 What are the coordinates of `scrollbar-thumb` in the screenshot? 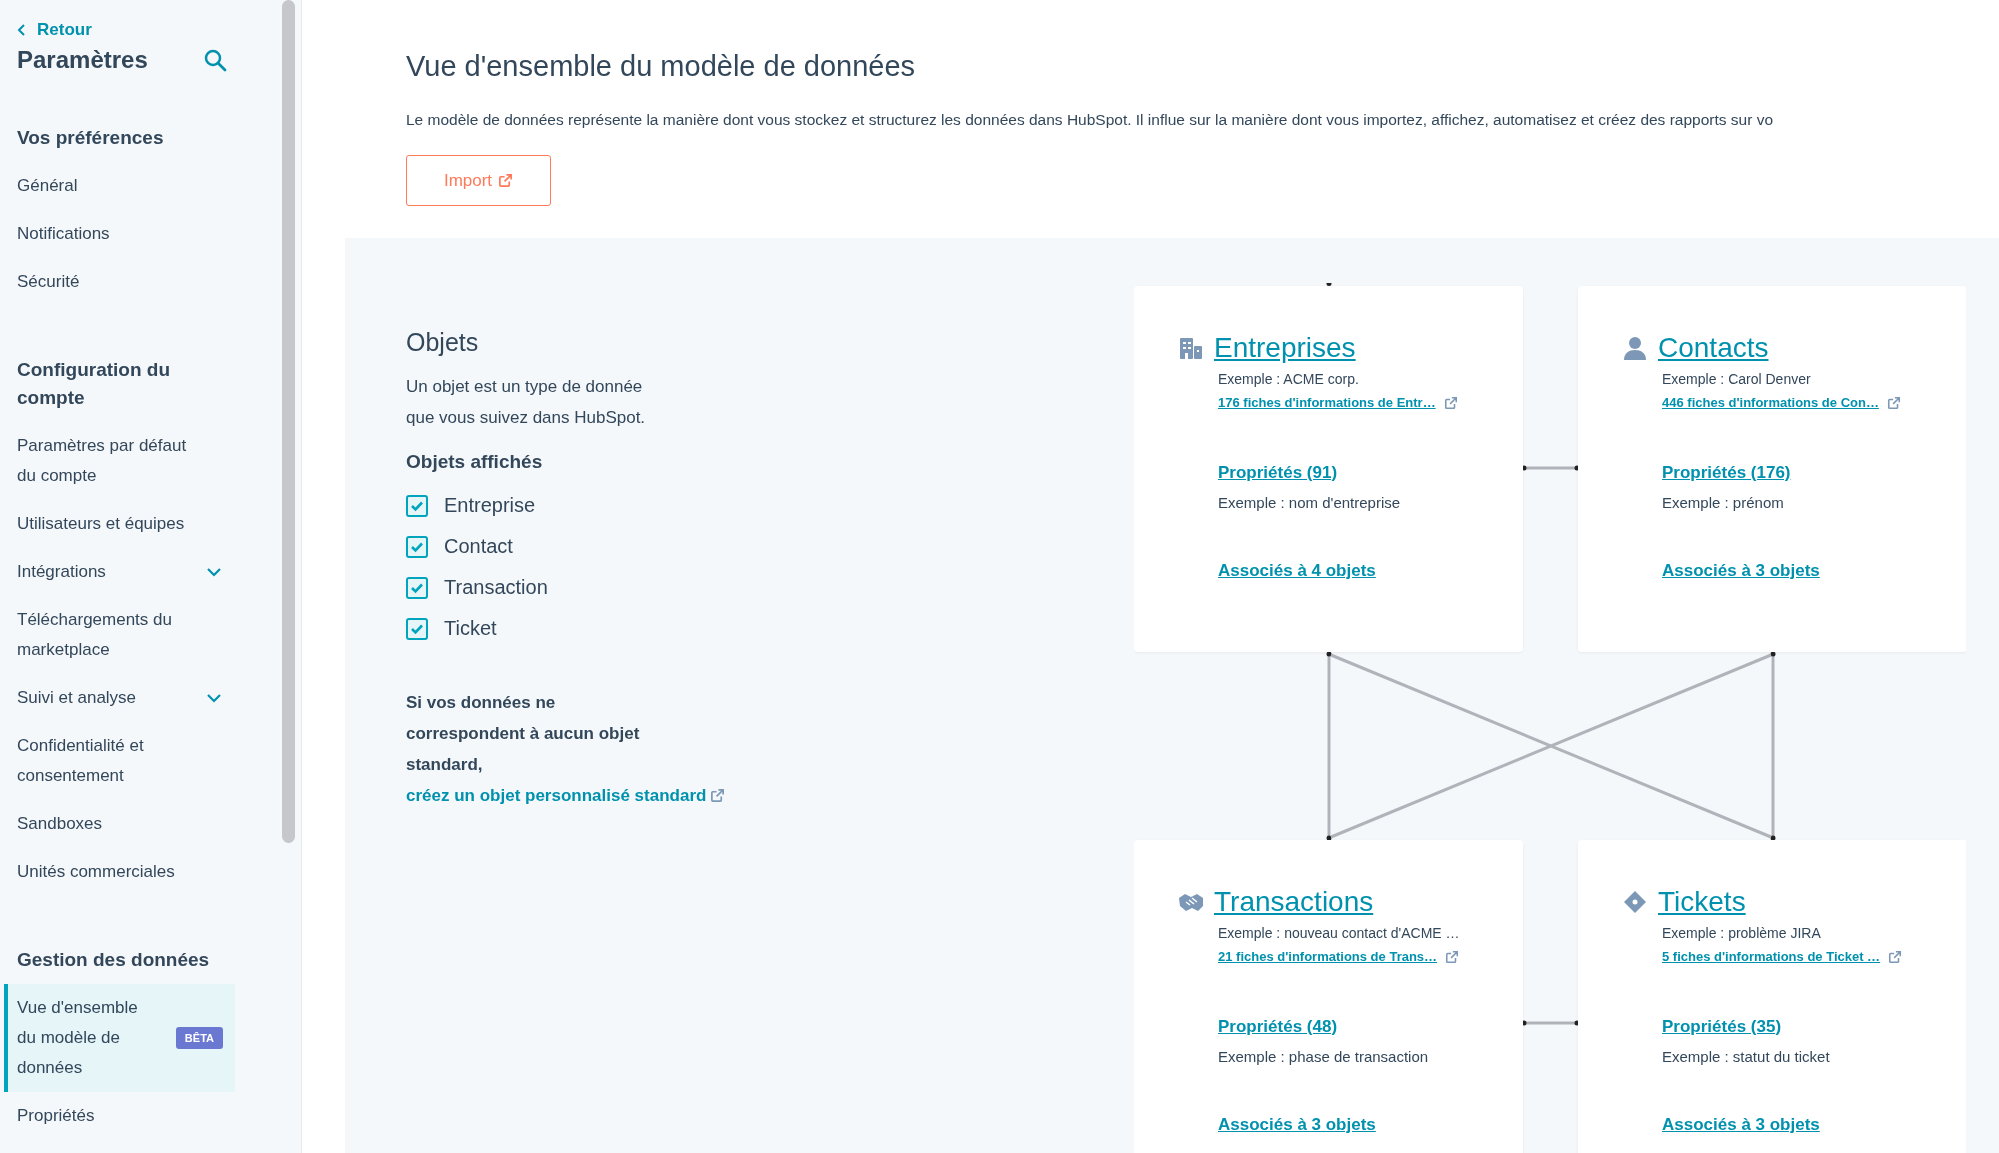 It's located at (288, 421).